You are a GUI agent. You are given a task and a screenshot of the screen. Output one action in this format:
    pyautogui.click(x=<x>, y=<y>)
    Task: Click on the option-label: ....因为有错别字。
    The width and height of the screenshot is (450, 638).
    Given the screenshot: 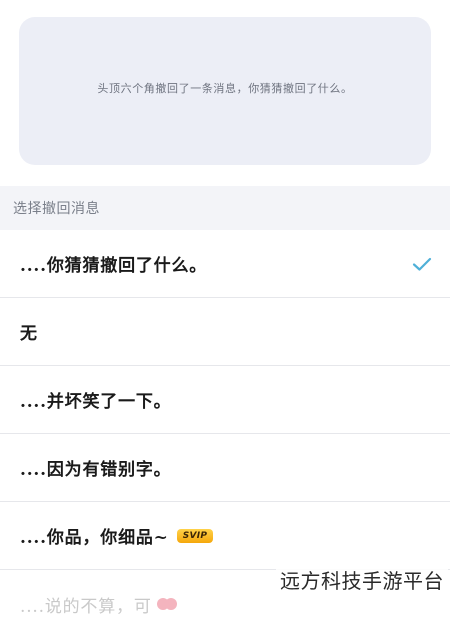 What is the action you would take?
    pyautogui.click(x=96, y=470)
    